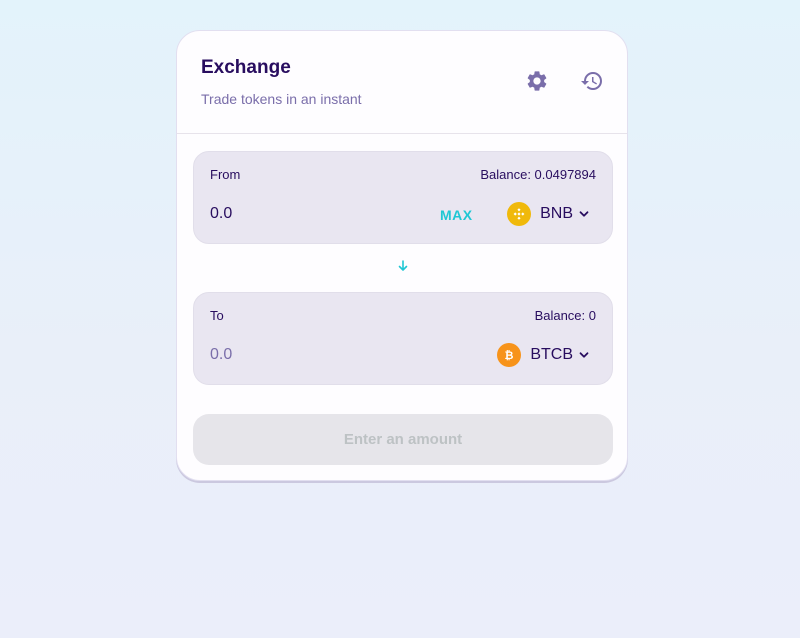 This screenshot has height=638, width=800. Describe the element at coordinates (556, 213) in the screenshot. I see `from-token-symbol: BNB` at that location.